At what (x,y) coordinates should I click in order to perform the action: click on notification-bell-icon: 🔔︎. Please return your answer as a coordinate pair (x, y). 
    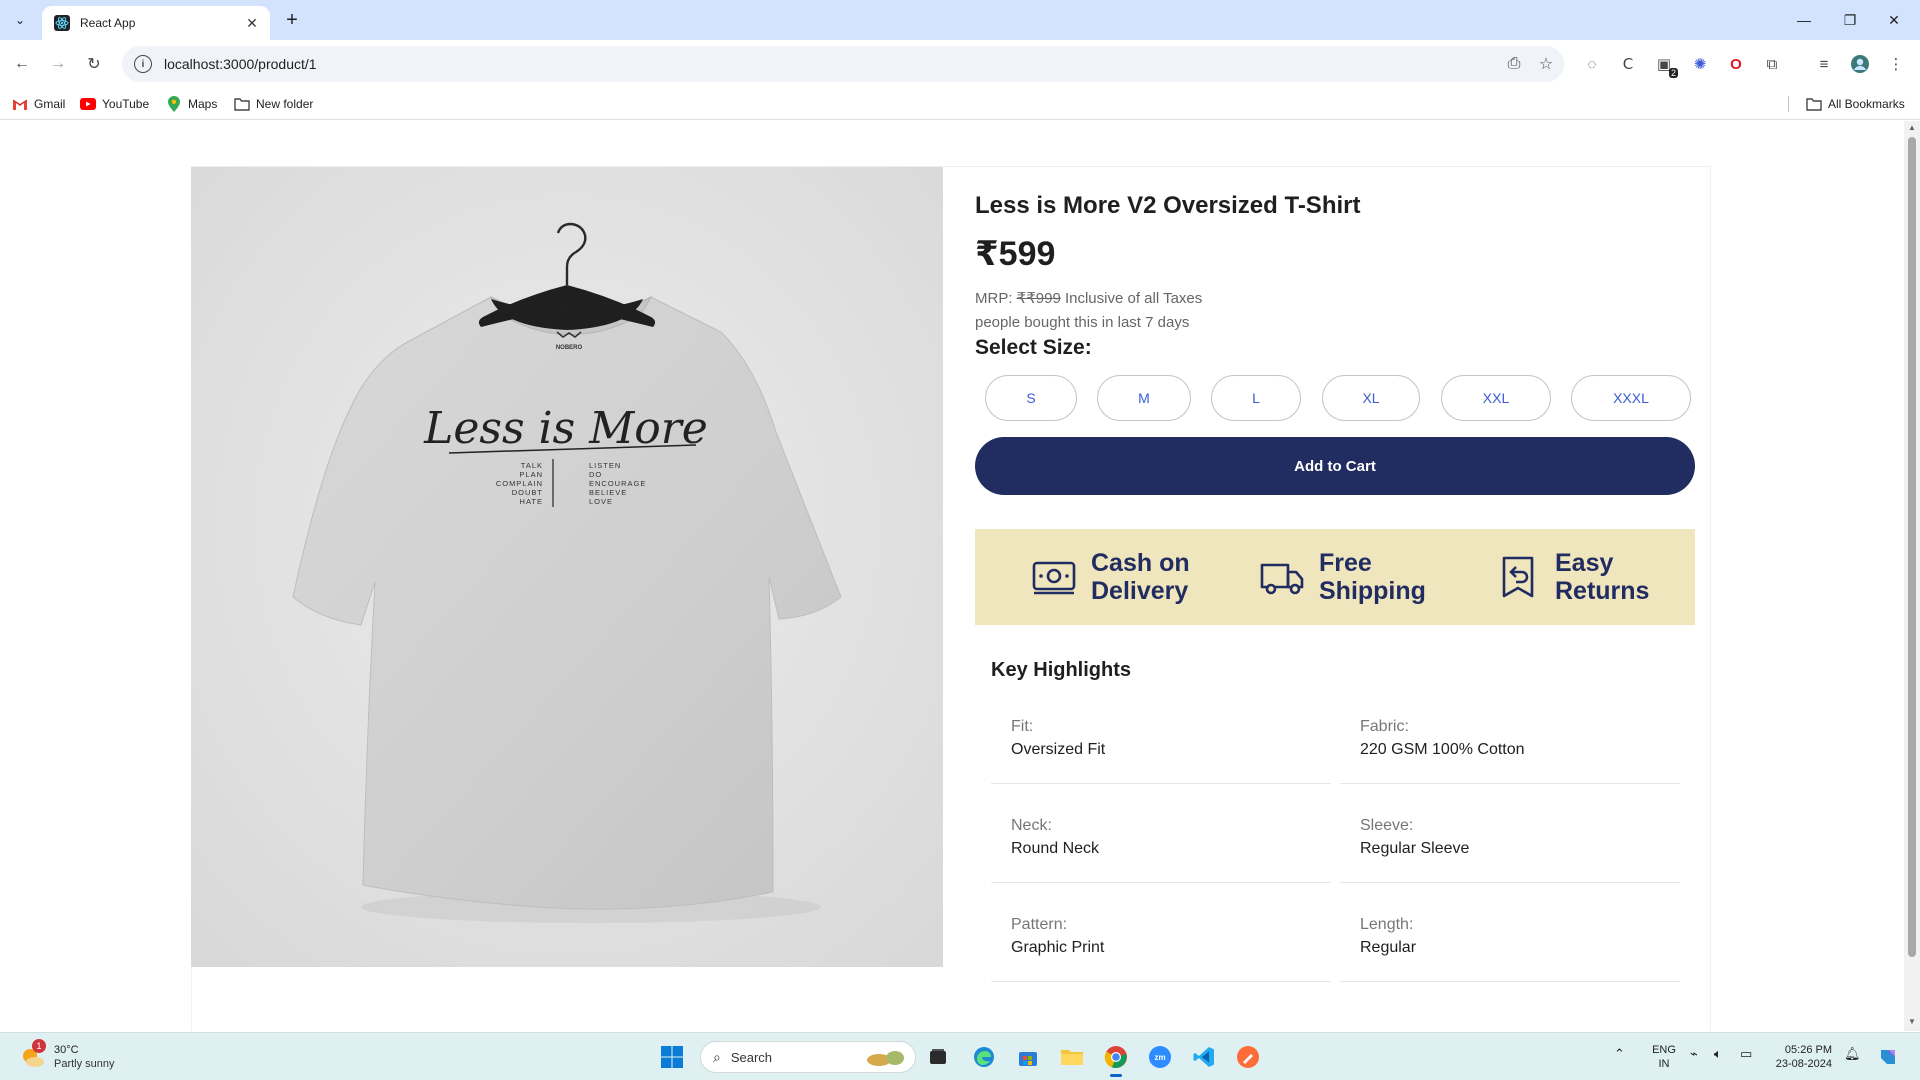
    Looking at the image, I should click on (1852, 1054).